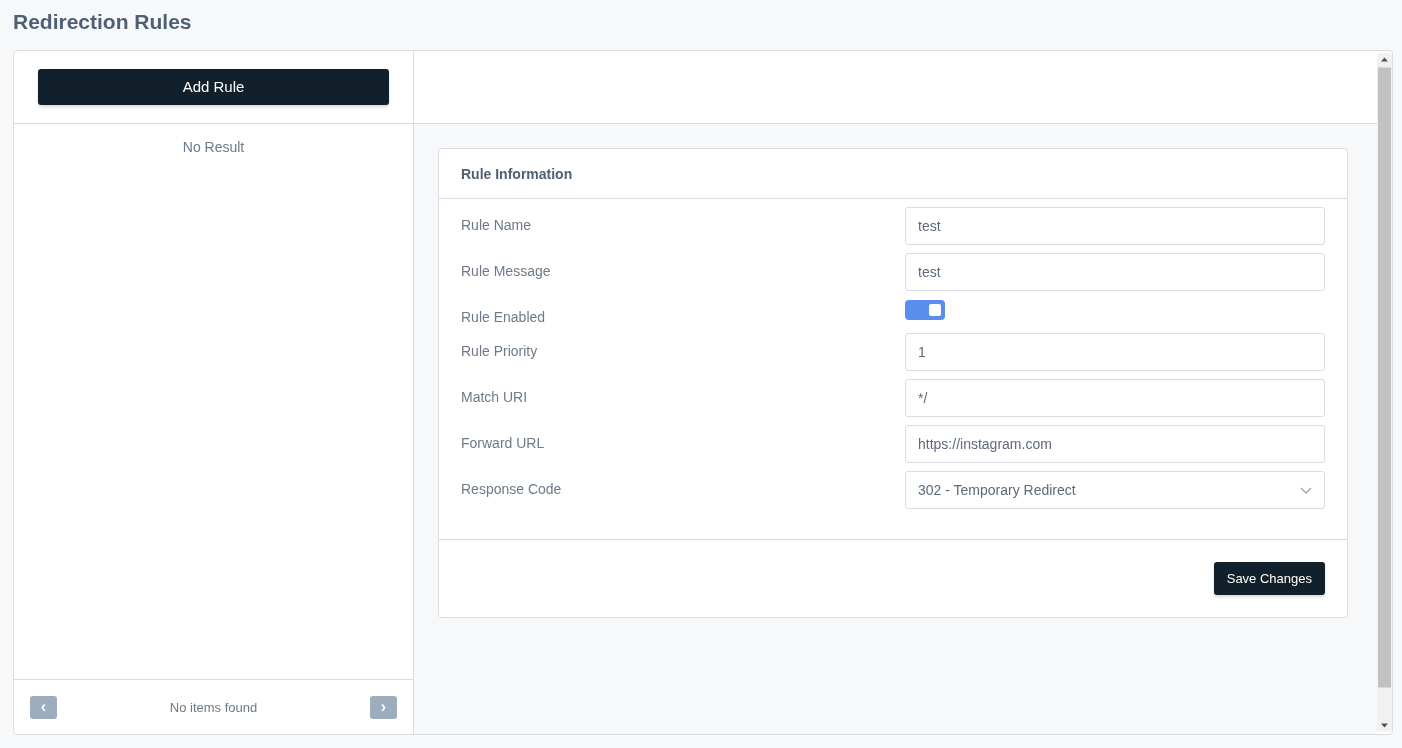  I want to click on field-label: Forward URL, so click(503, 442).